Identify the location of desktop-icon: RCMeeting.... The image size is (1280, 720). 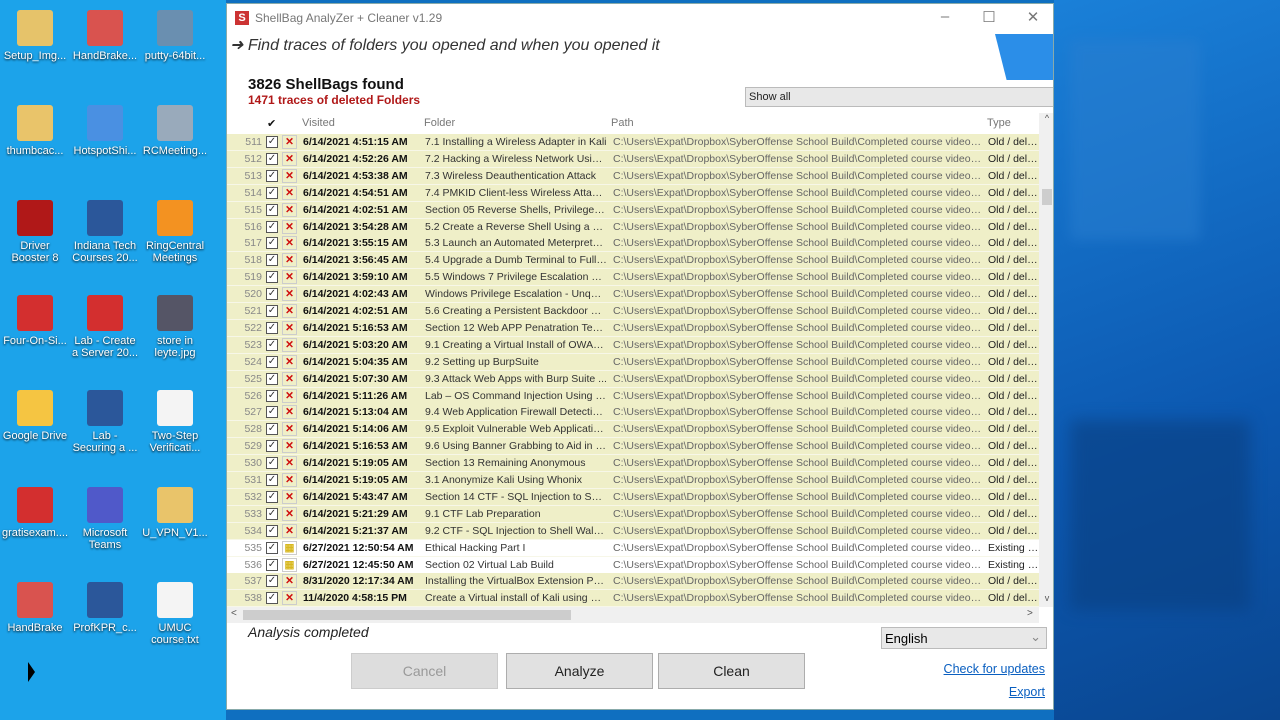
(175, 131).